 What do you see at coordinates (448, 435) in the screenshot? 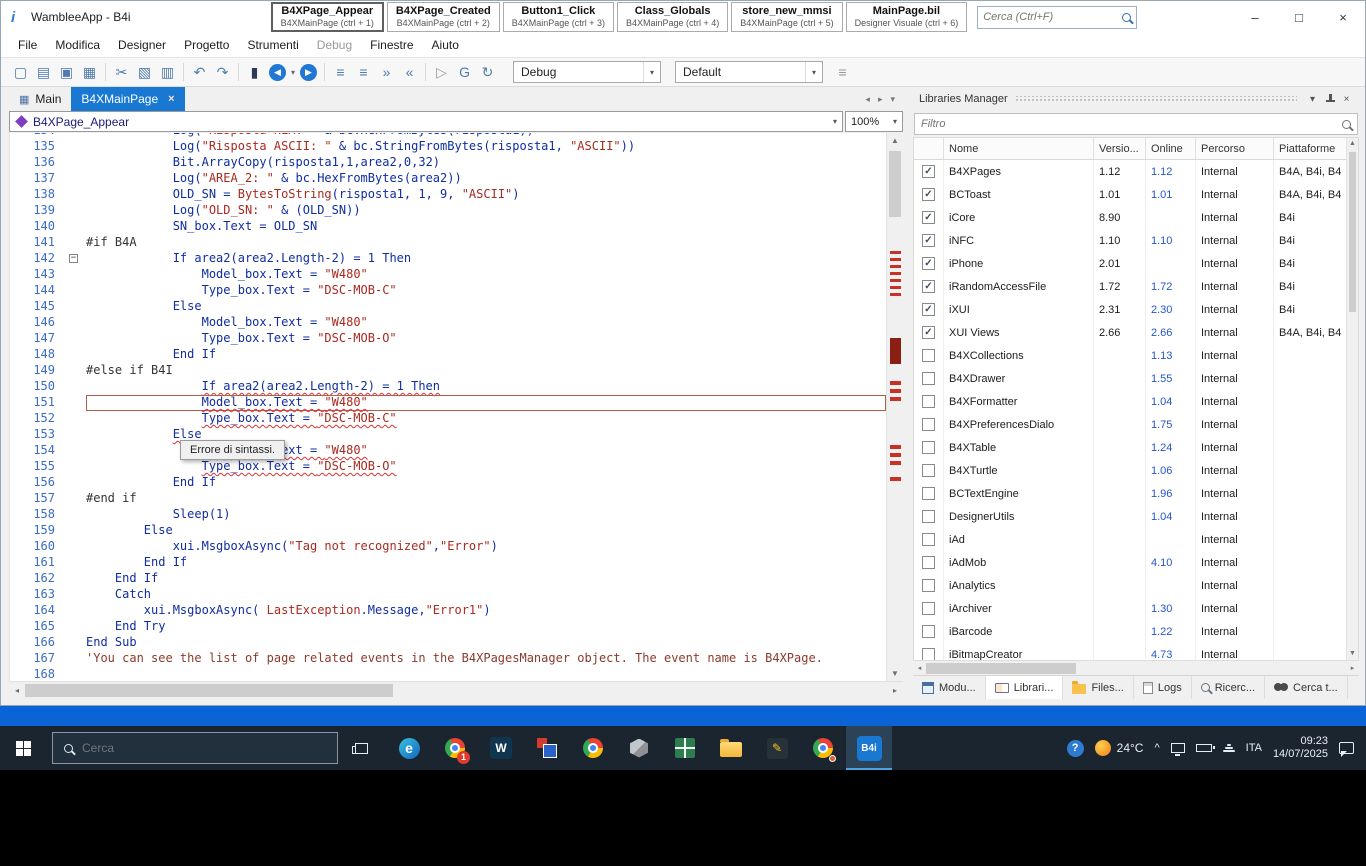
I see `code-line-153: 153 Else` at bounding box center [448, 435].